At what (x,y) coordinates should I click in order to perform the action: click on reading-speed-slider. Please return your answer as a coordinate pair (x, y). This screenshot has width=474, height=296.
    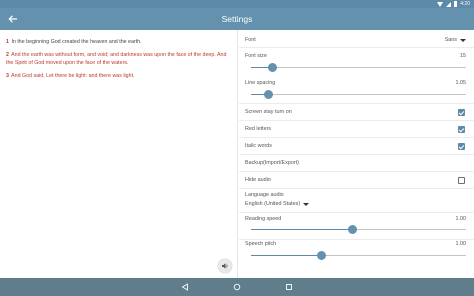
    Looking at the image, I should click on (358, 229).